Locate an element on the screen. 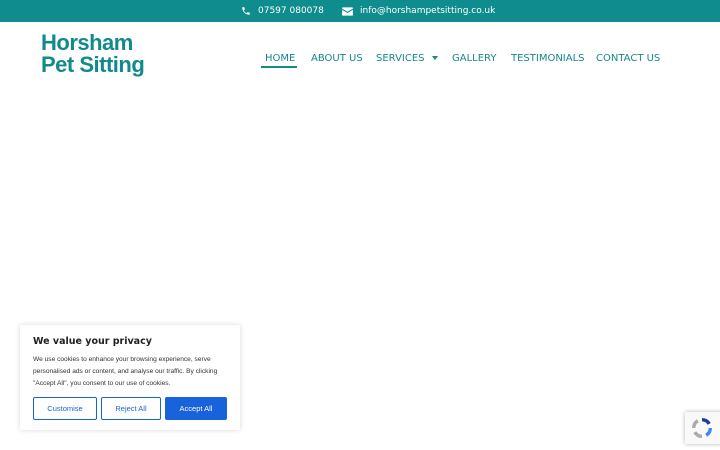 Image resolution: width=720 pixels, height=450 pixels. email-link: info@horshampetsitting.co.uk is located at coordinates (418, 11).